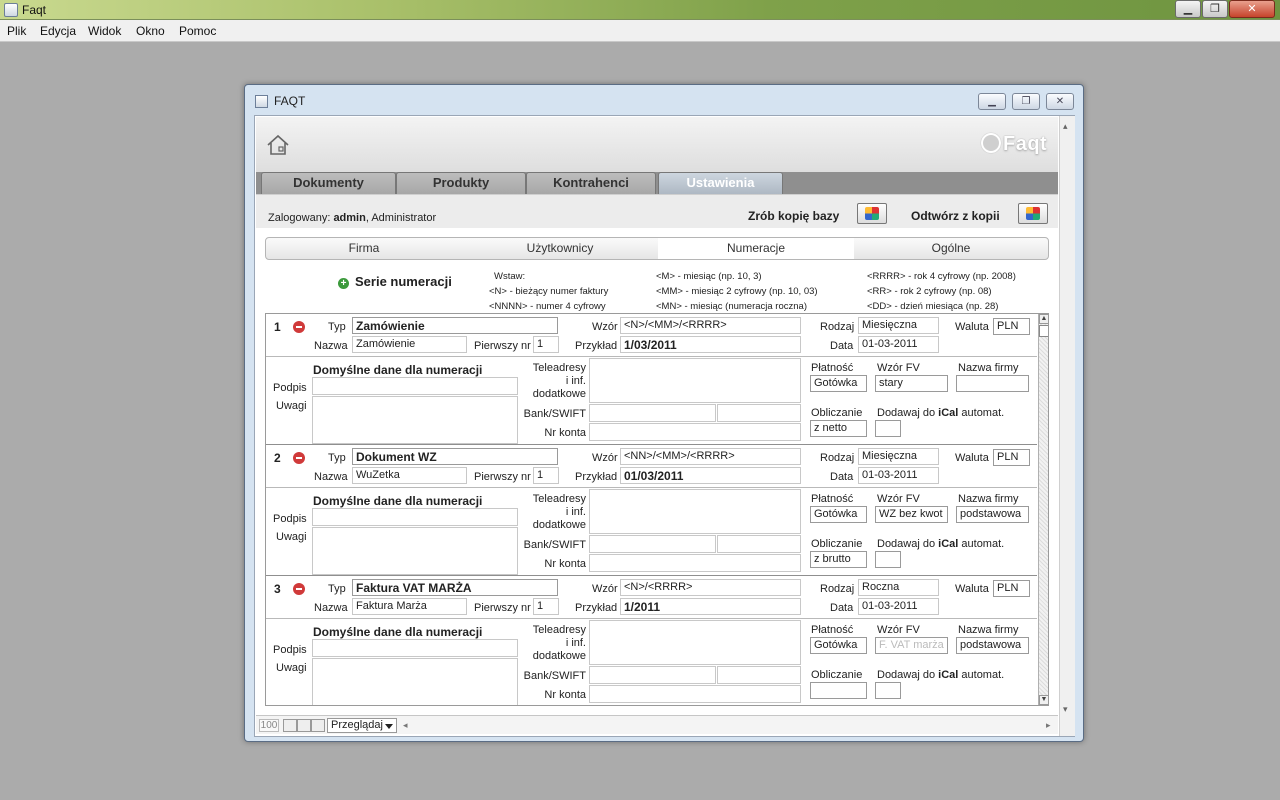  I want to click on add-serie-icon: +, so click(343, 283).